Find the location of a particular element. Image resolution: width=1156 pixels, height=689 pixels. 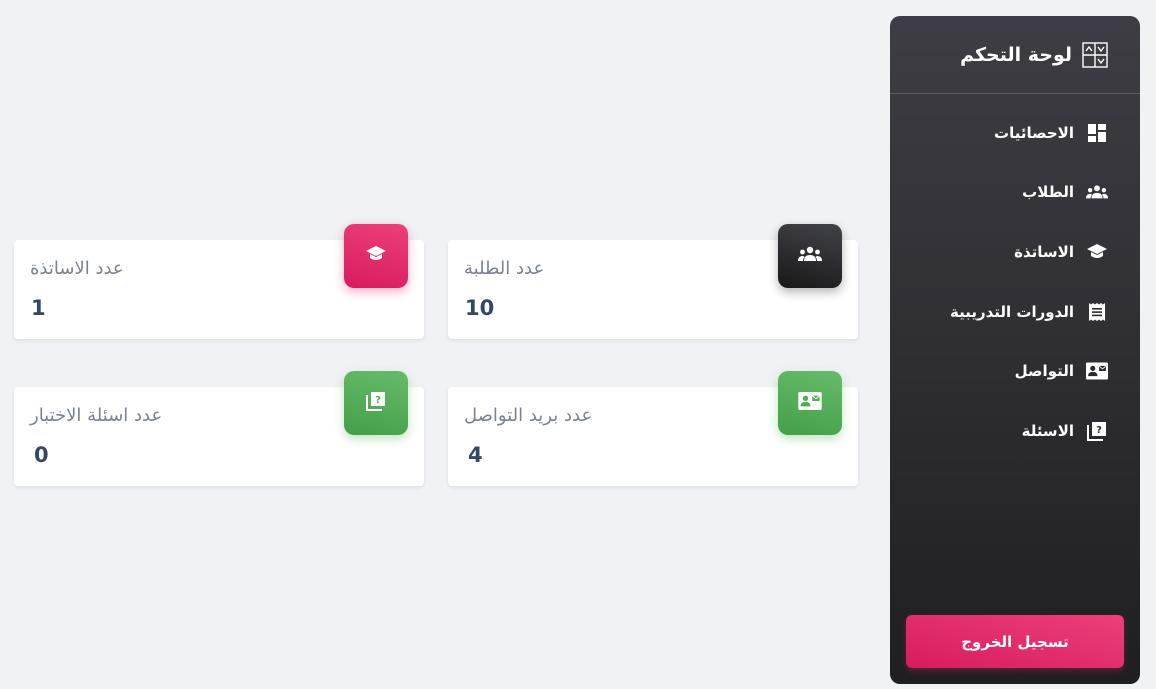

sidebar-item-label: الاحصائيات is located at coordinates (1034, 132).